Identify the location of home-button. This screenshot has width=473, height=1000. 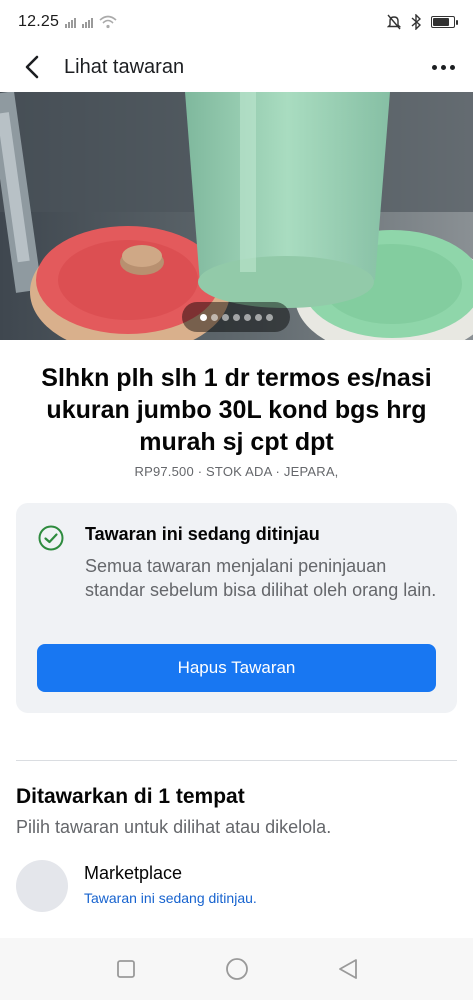
(237, 969).